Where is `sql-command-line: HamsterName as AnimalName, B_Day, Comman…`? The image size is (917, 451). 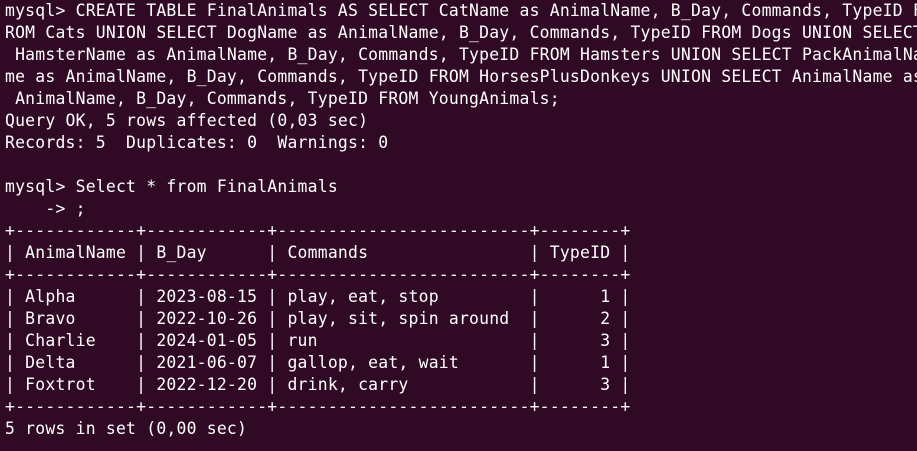
sql-command-line: HamsterName as AnimalName, B_Day, Comman… is located at coordinates (461, 54).